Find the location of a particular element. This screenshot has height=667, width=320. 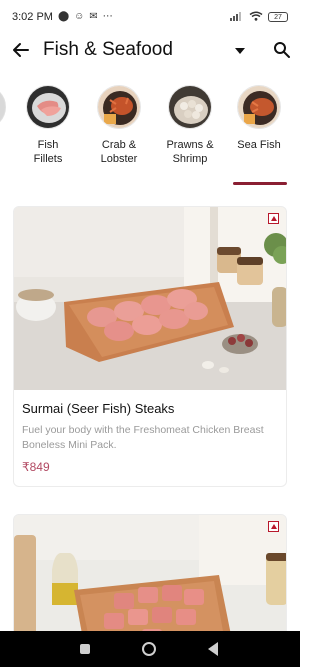

system-nav-bar is located at coordinates (150, 649).